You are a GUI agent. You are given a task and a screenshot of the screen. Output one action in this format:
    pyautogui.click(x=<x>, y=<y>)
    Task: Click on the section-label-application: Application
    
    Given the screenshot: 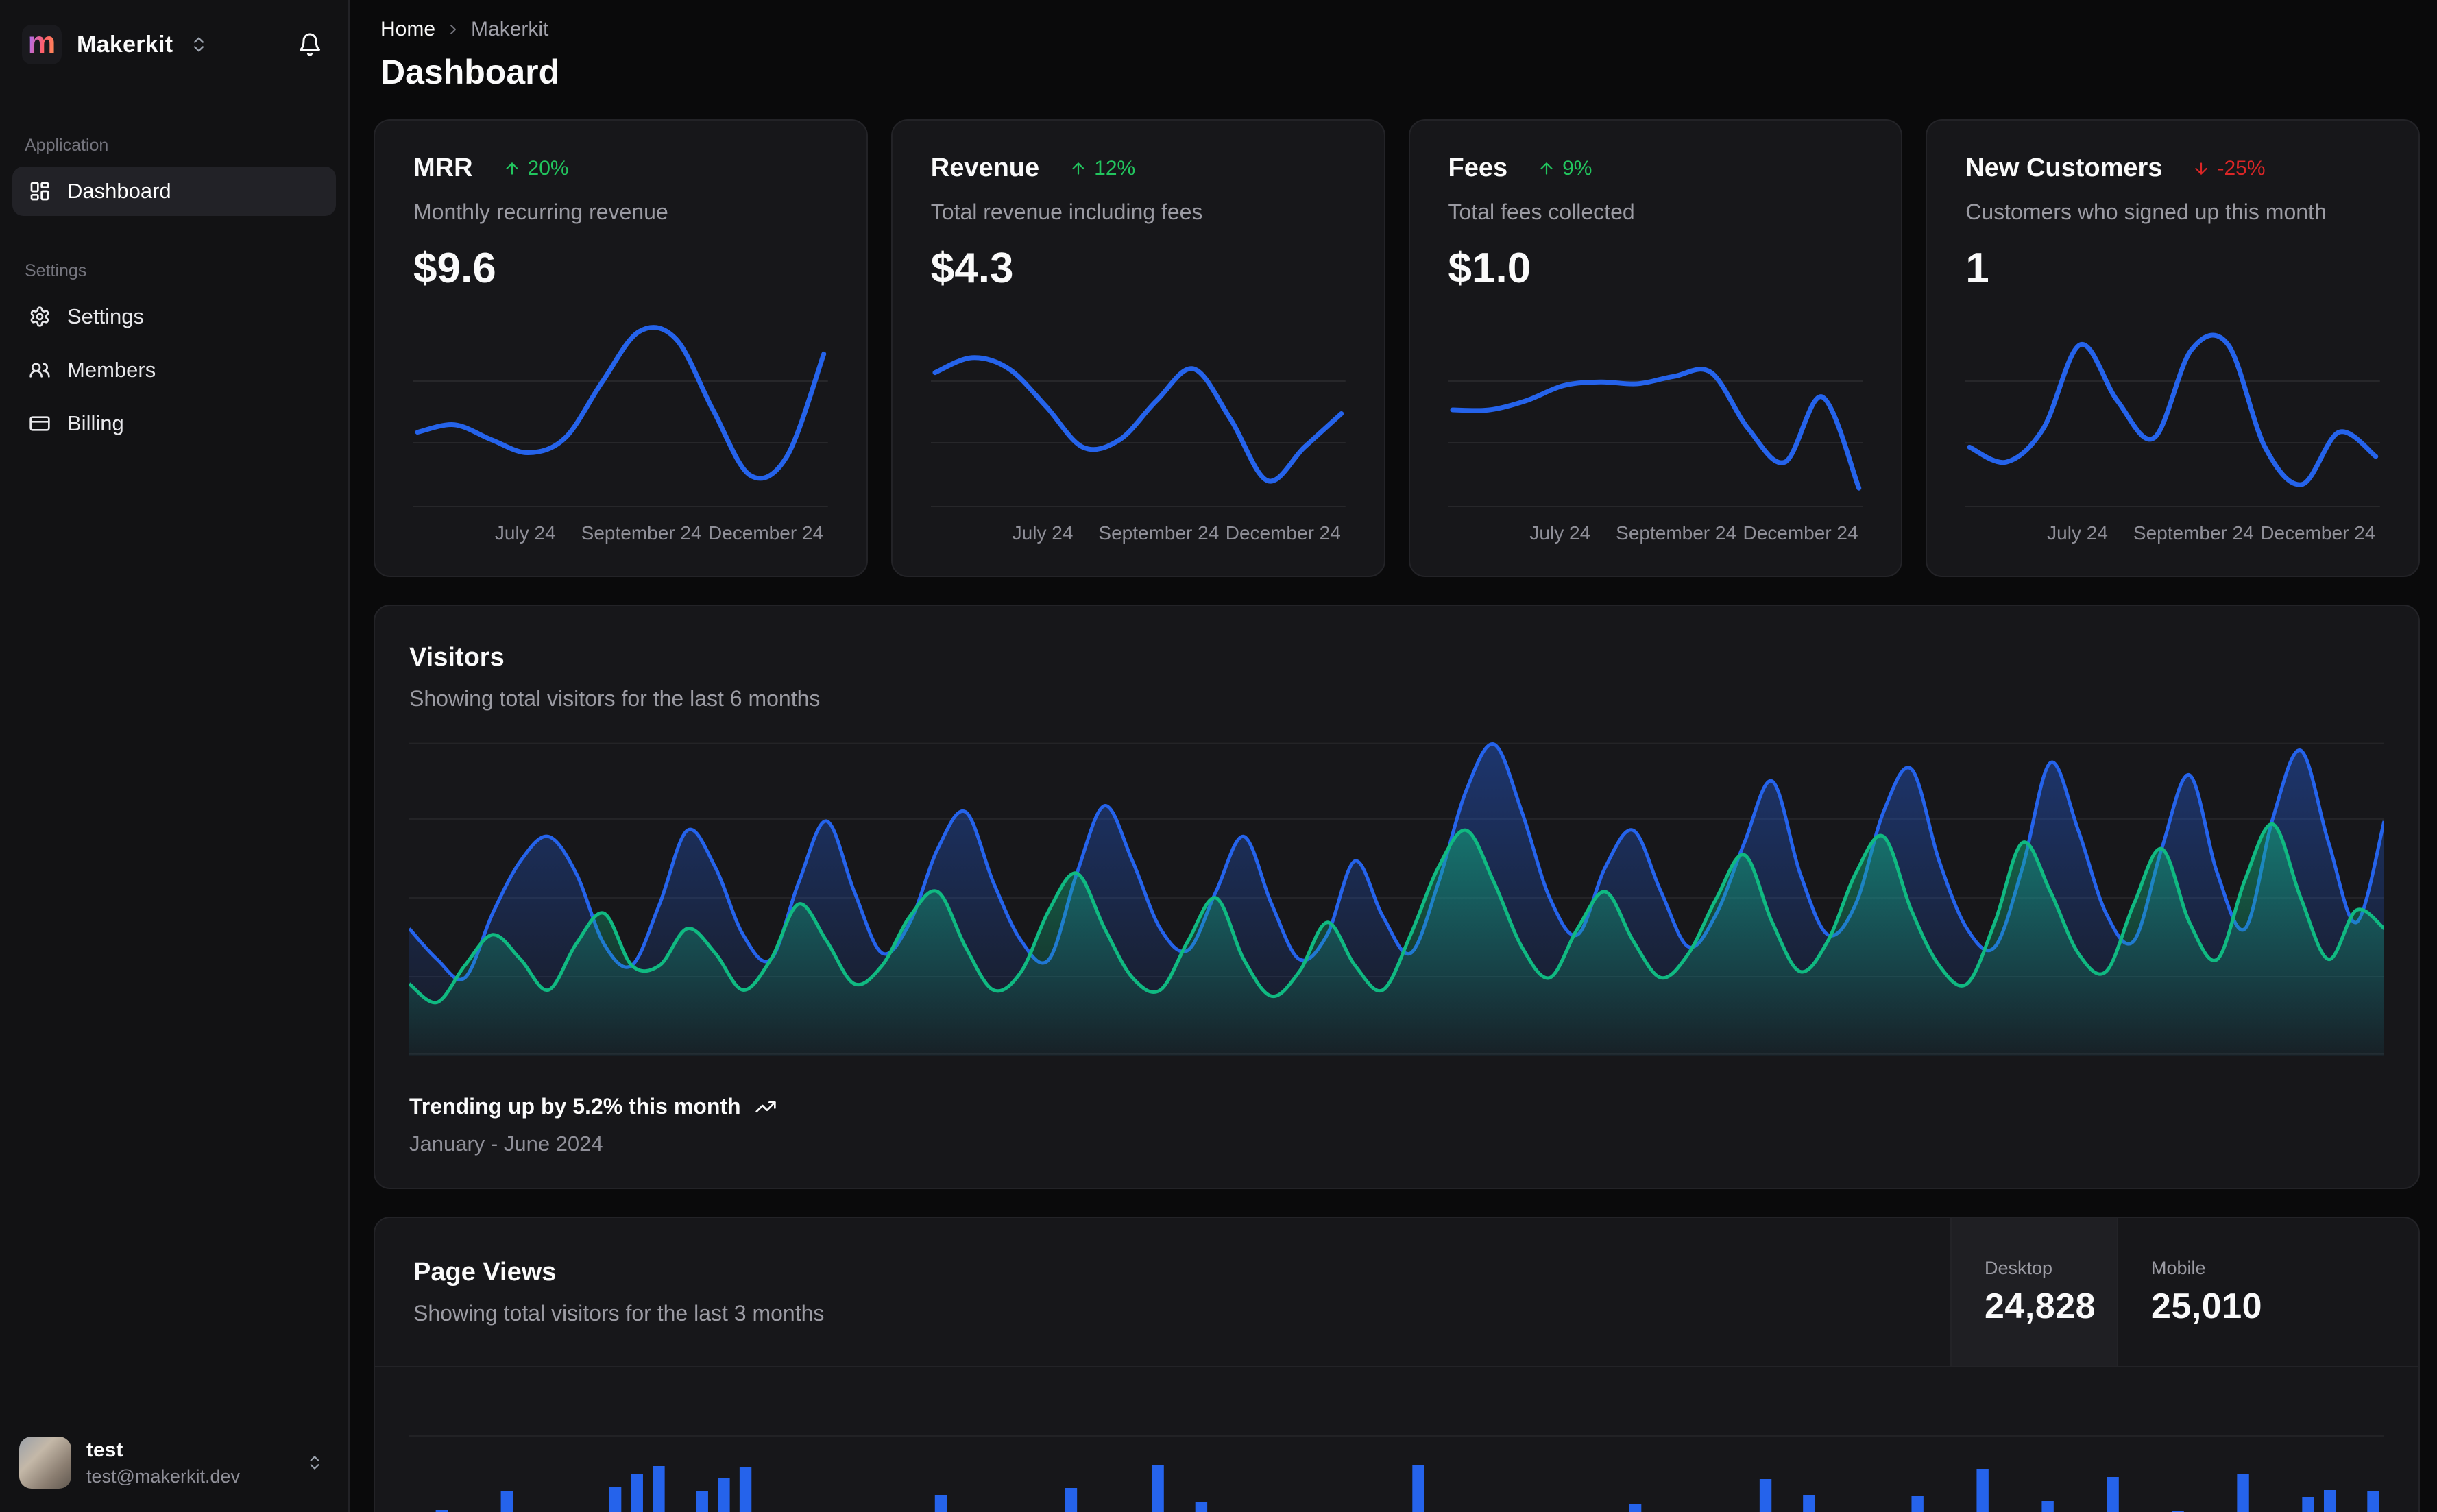 What is the action you would take?
    pyautogui.click(x=67, y=146)
    